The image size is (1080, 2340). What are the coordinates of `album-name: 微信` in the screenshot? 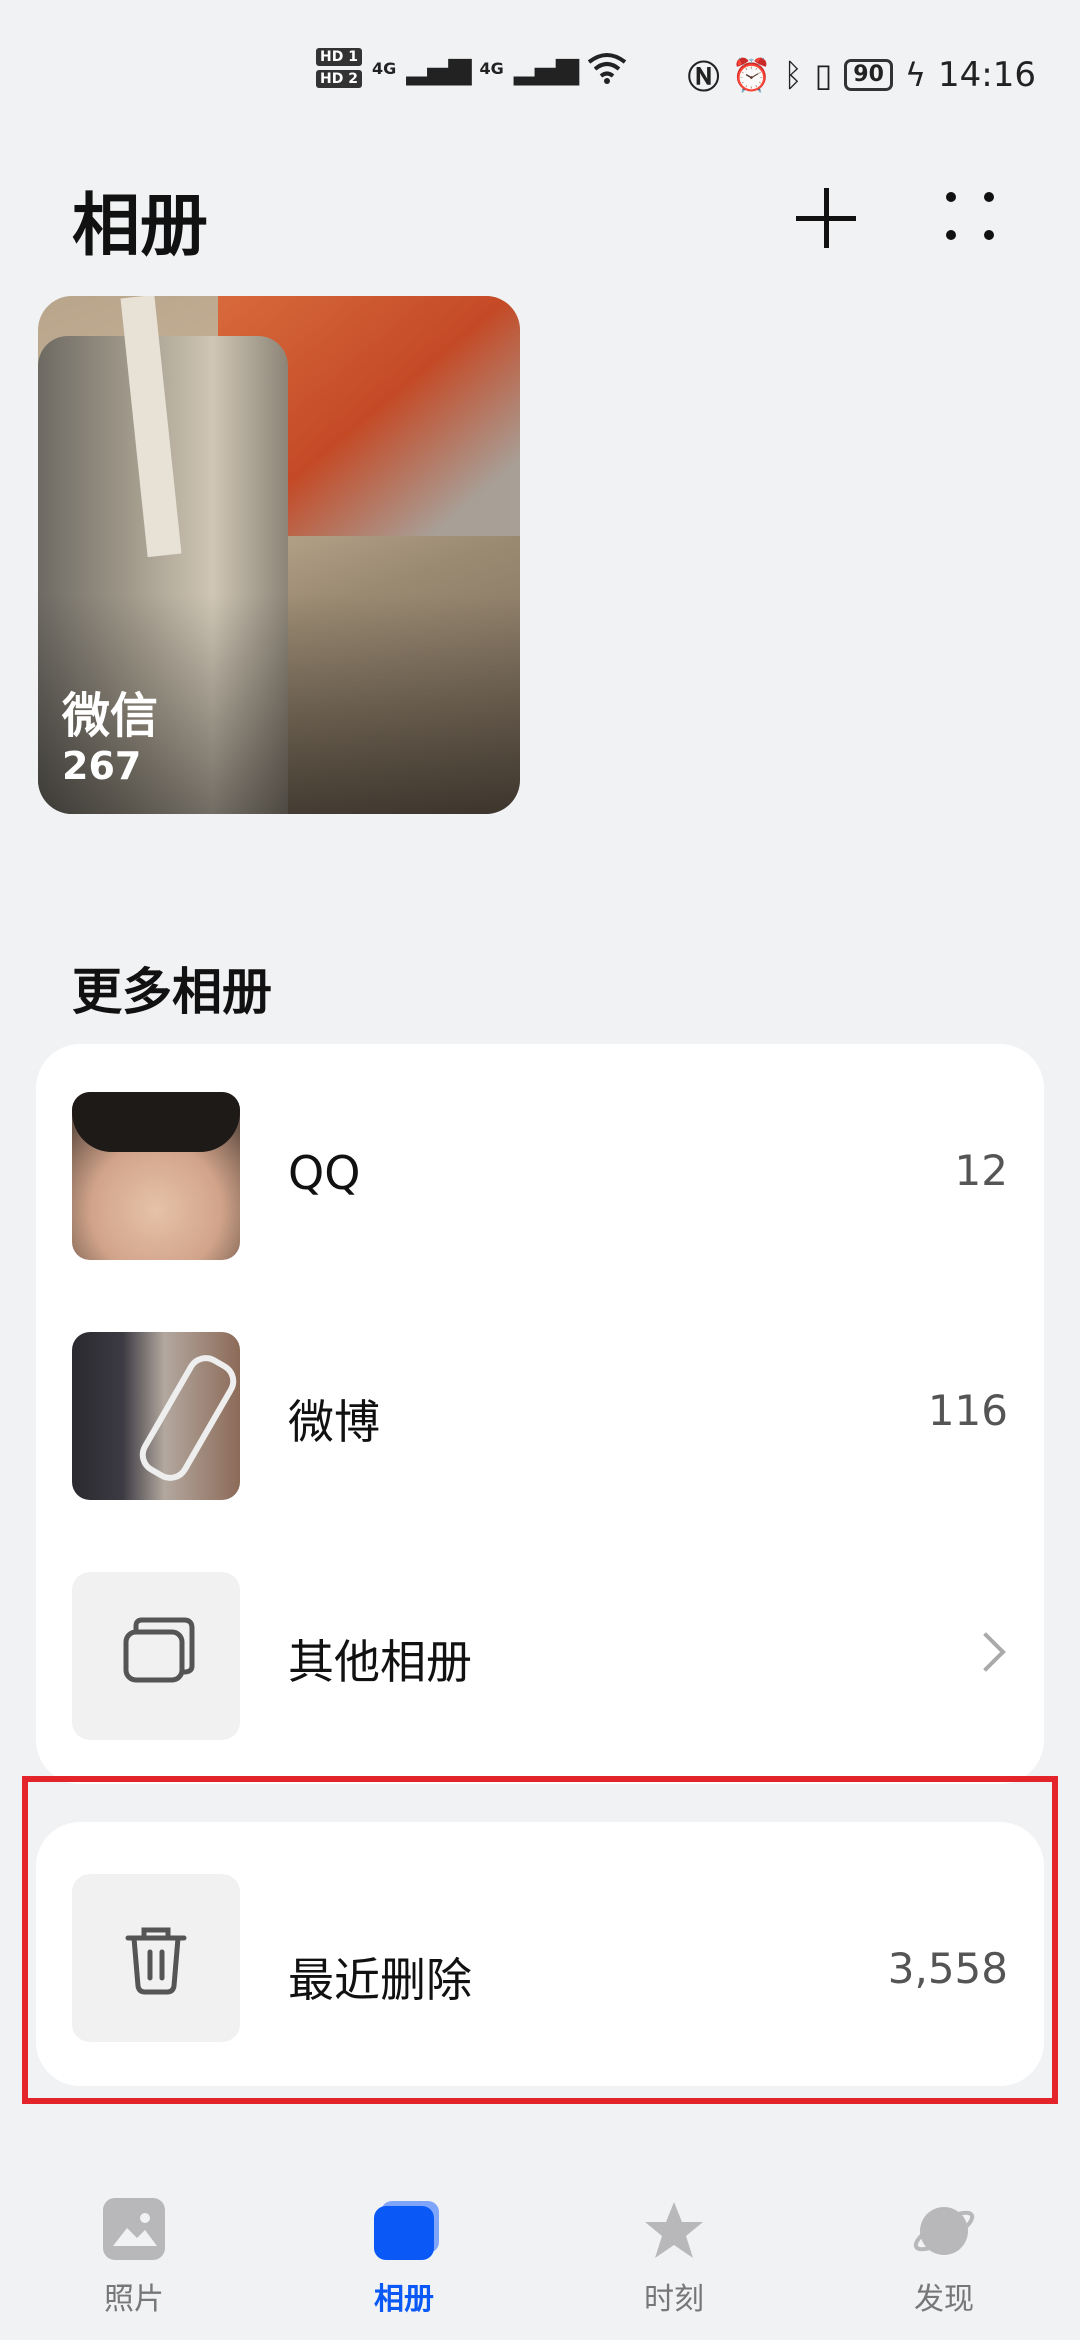 It's located at (110, 716).